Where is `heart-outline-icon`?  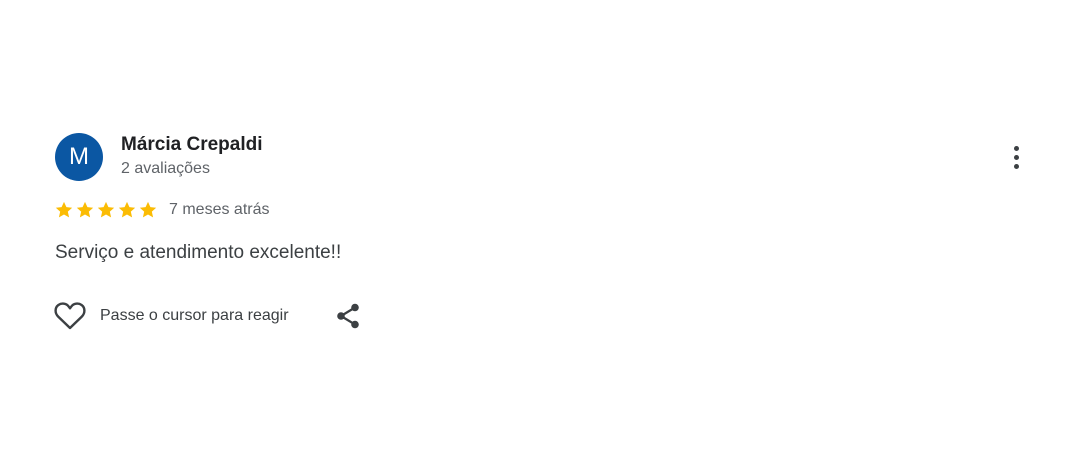 heart-outline-icon is located at coordinates (70, 316).